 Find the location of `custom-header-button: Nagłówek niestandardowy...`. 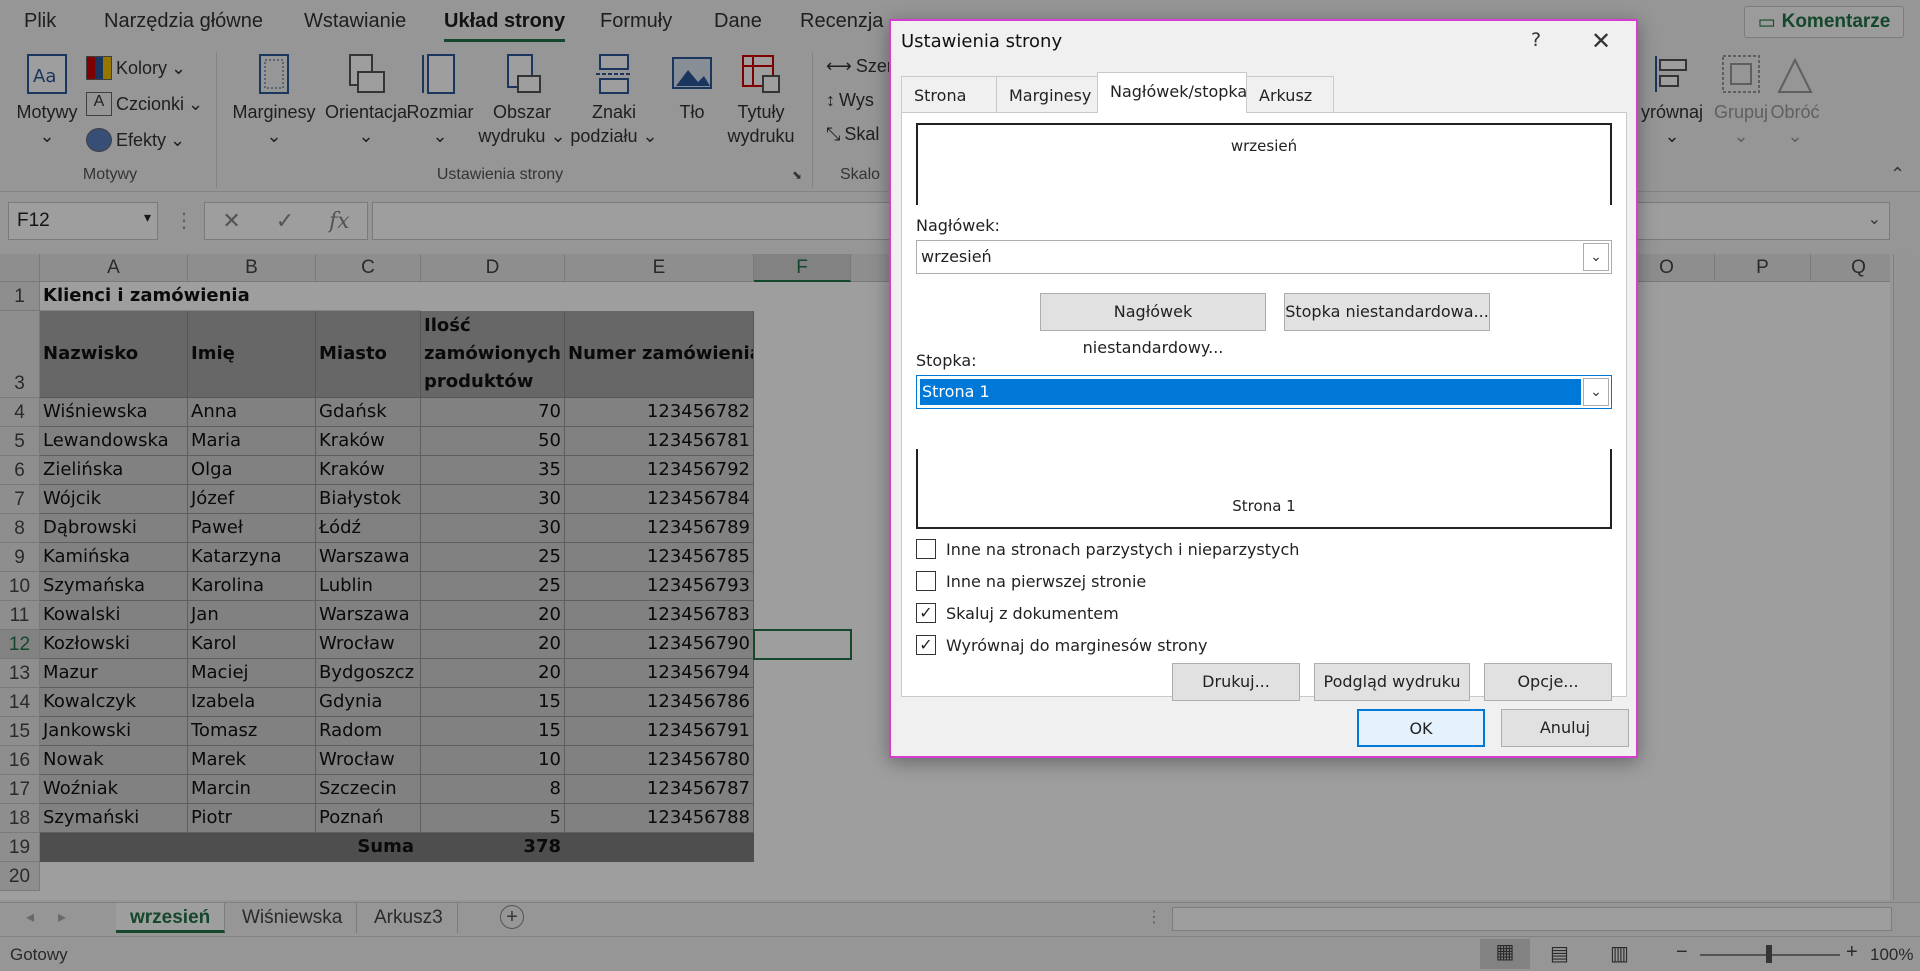

custom-header-button: Nagłówek niestandardowy... is located at coordinates (1153, 325).